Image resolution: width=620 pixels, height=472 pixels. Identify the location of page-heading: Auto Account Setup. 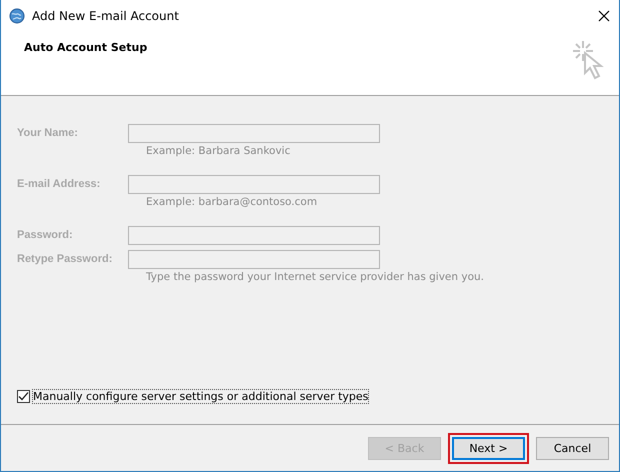
(86, 47).